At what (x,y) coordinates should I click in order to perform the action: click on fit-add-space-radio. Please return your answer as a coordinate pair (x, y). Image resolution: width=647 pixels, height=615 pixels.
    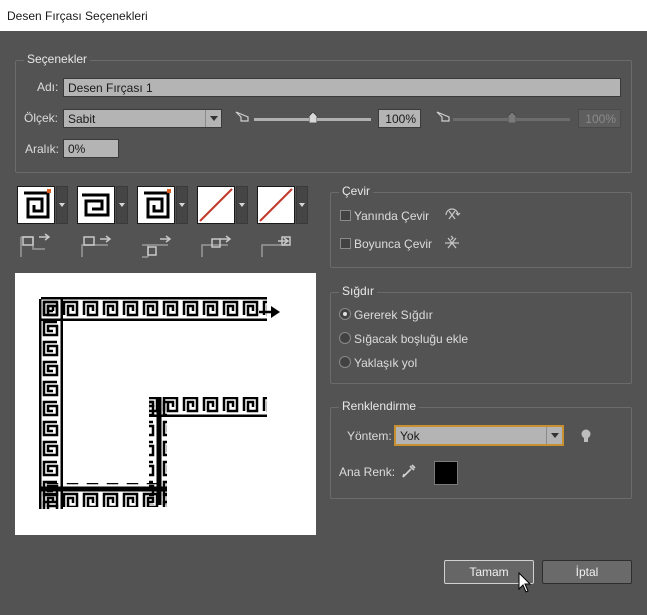
    Looking at the image, I should click on (345, 338).